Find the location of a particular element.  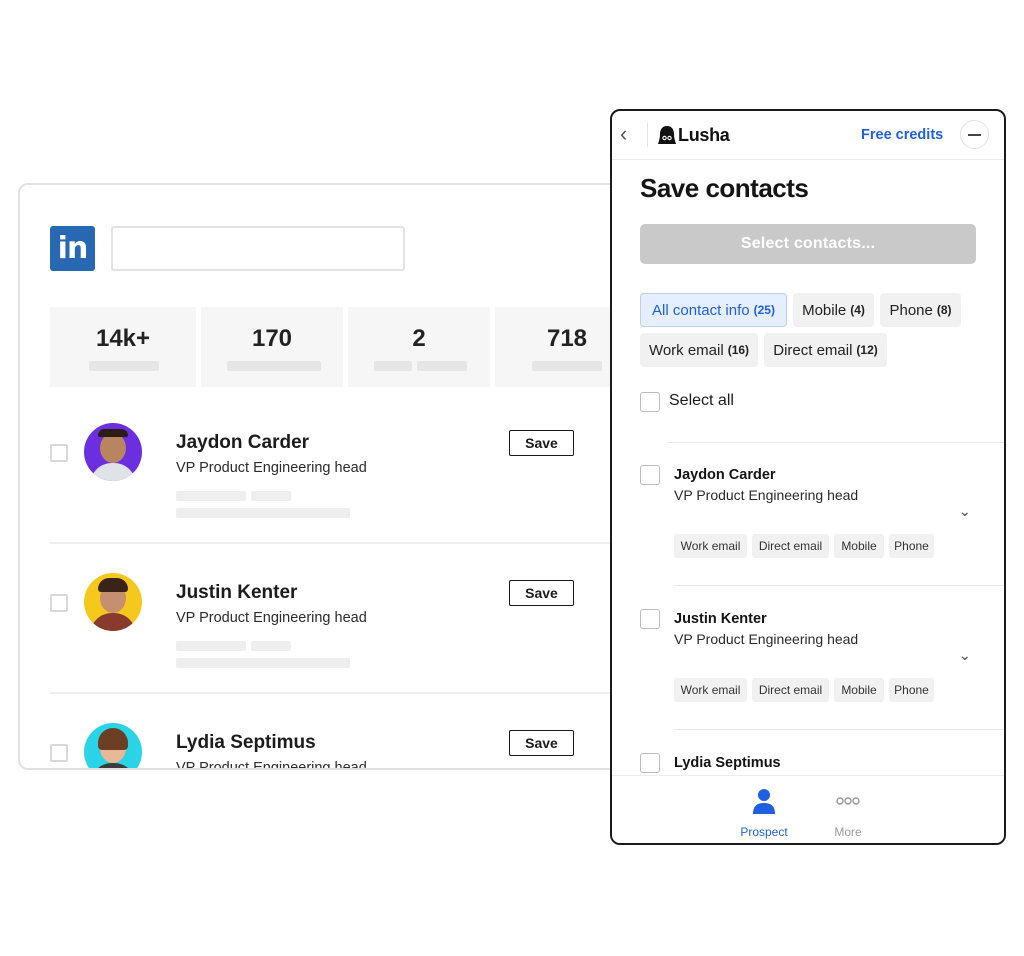

nav-item-prospect: Prospect is located at coordinates (764, 815).